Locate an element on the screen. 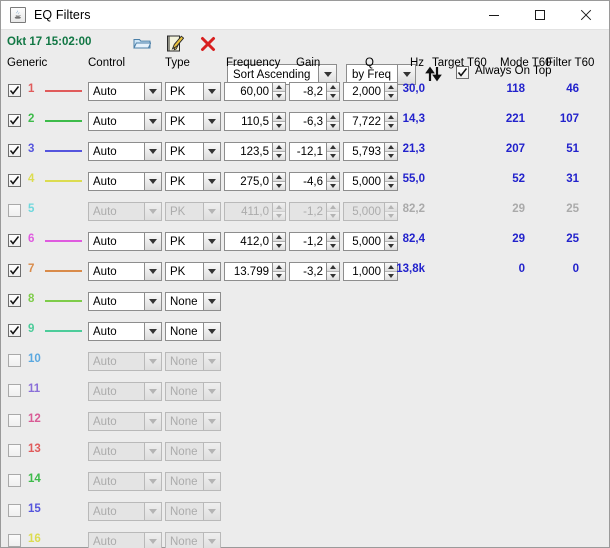 This screenshot has width=610, height=548. row-frequency-spinner: 13.799 is located at coordinates (255, 271).